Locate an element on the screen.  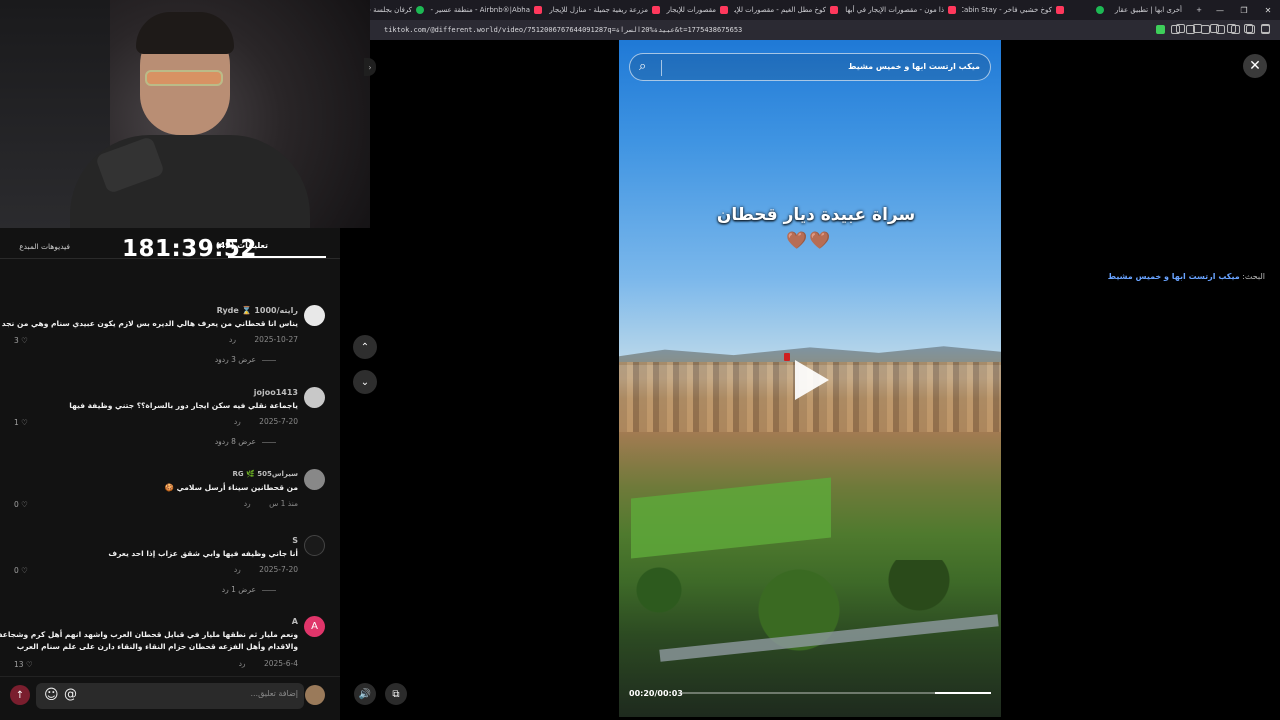
close-window-icon: ✕ is located at coordinates (1268, 10).